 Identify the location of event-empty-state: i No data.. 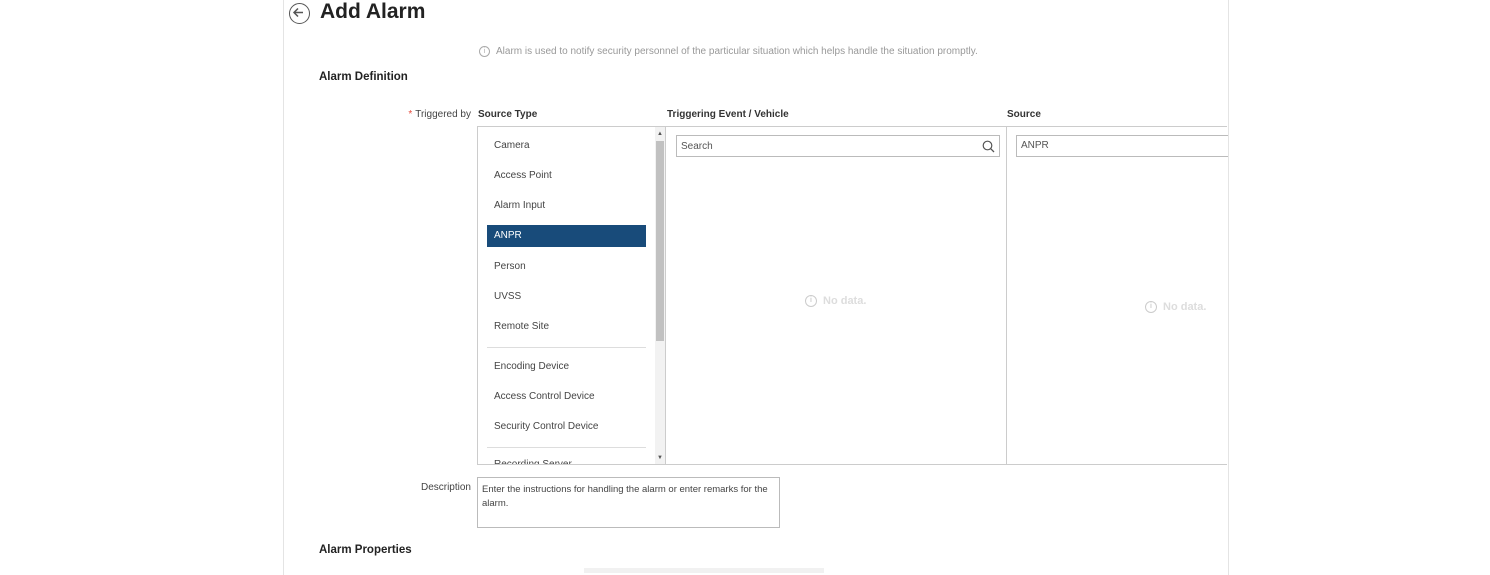
(835, 301).